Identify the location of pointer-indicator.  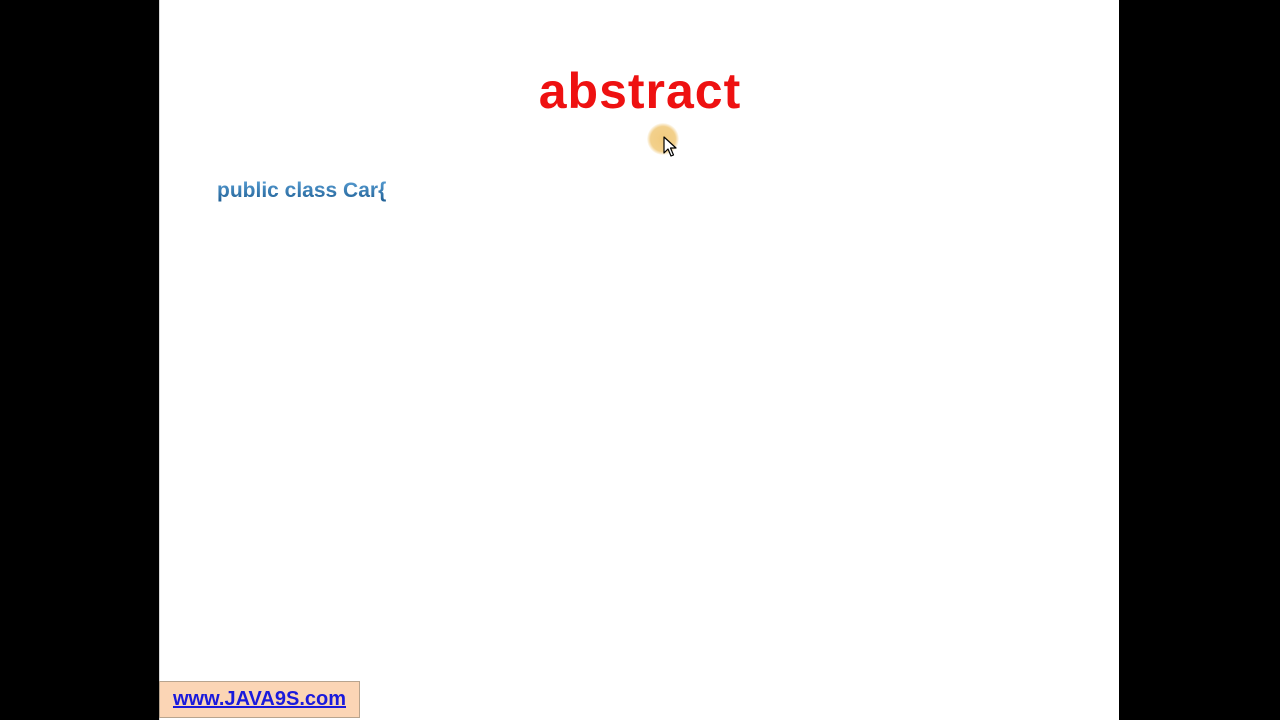
(665, 142).